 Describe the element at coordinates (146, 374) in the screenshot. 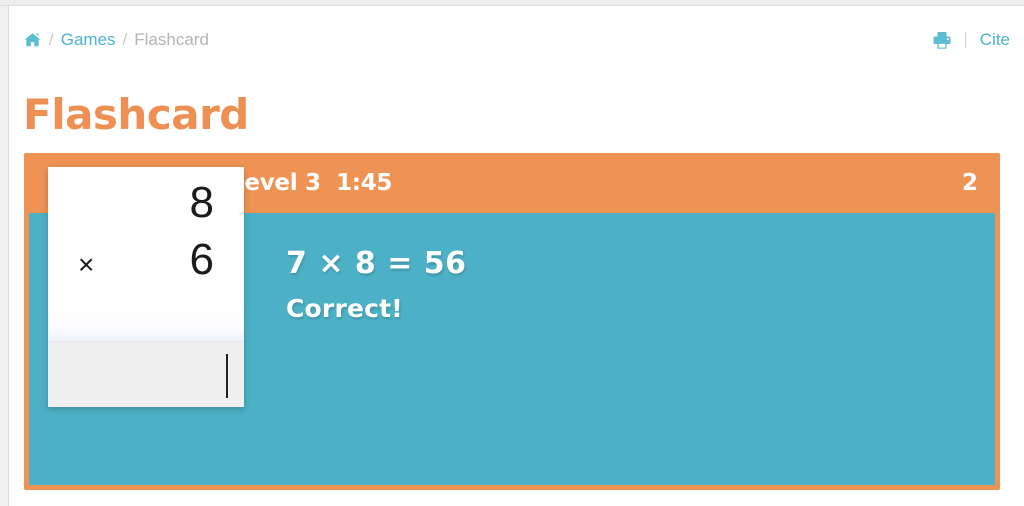

I see `flashcard-answer-input` at that location.